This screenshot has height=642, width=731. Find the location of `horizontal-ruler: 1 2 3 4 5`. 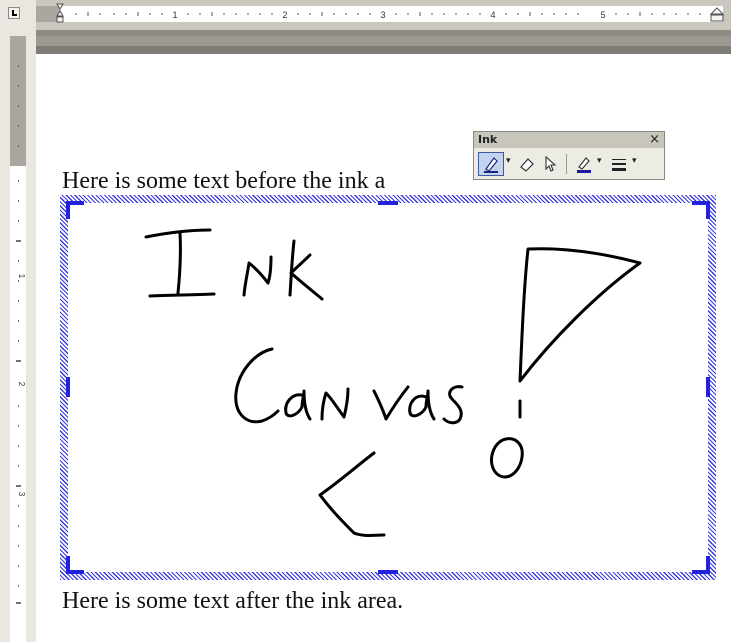

horizontal-ruler: 1 2 3 4 5 is located at coordinates (383, 18).